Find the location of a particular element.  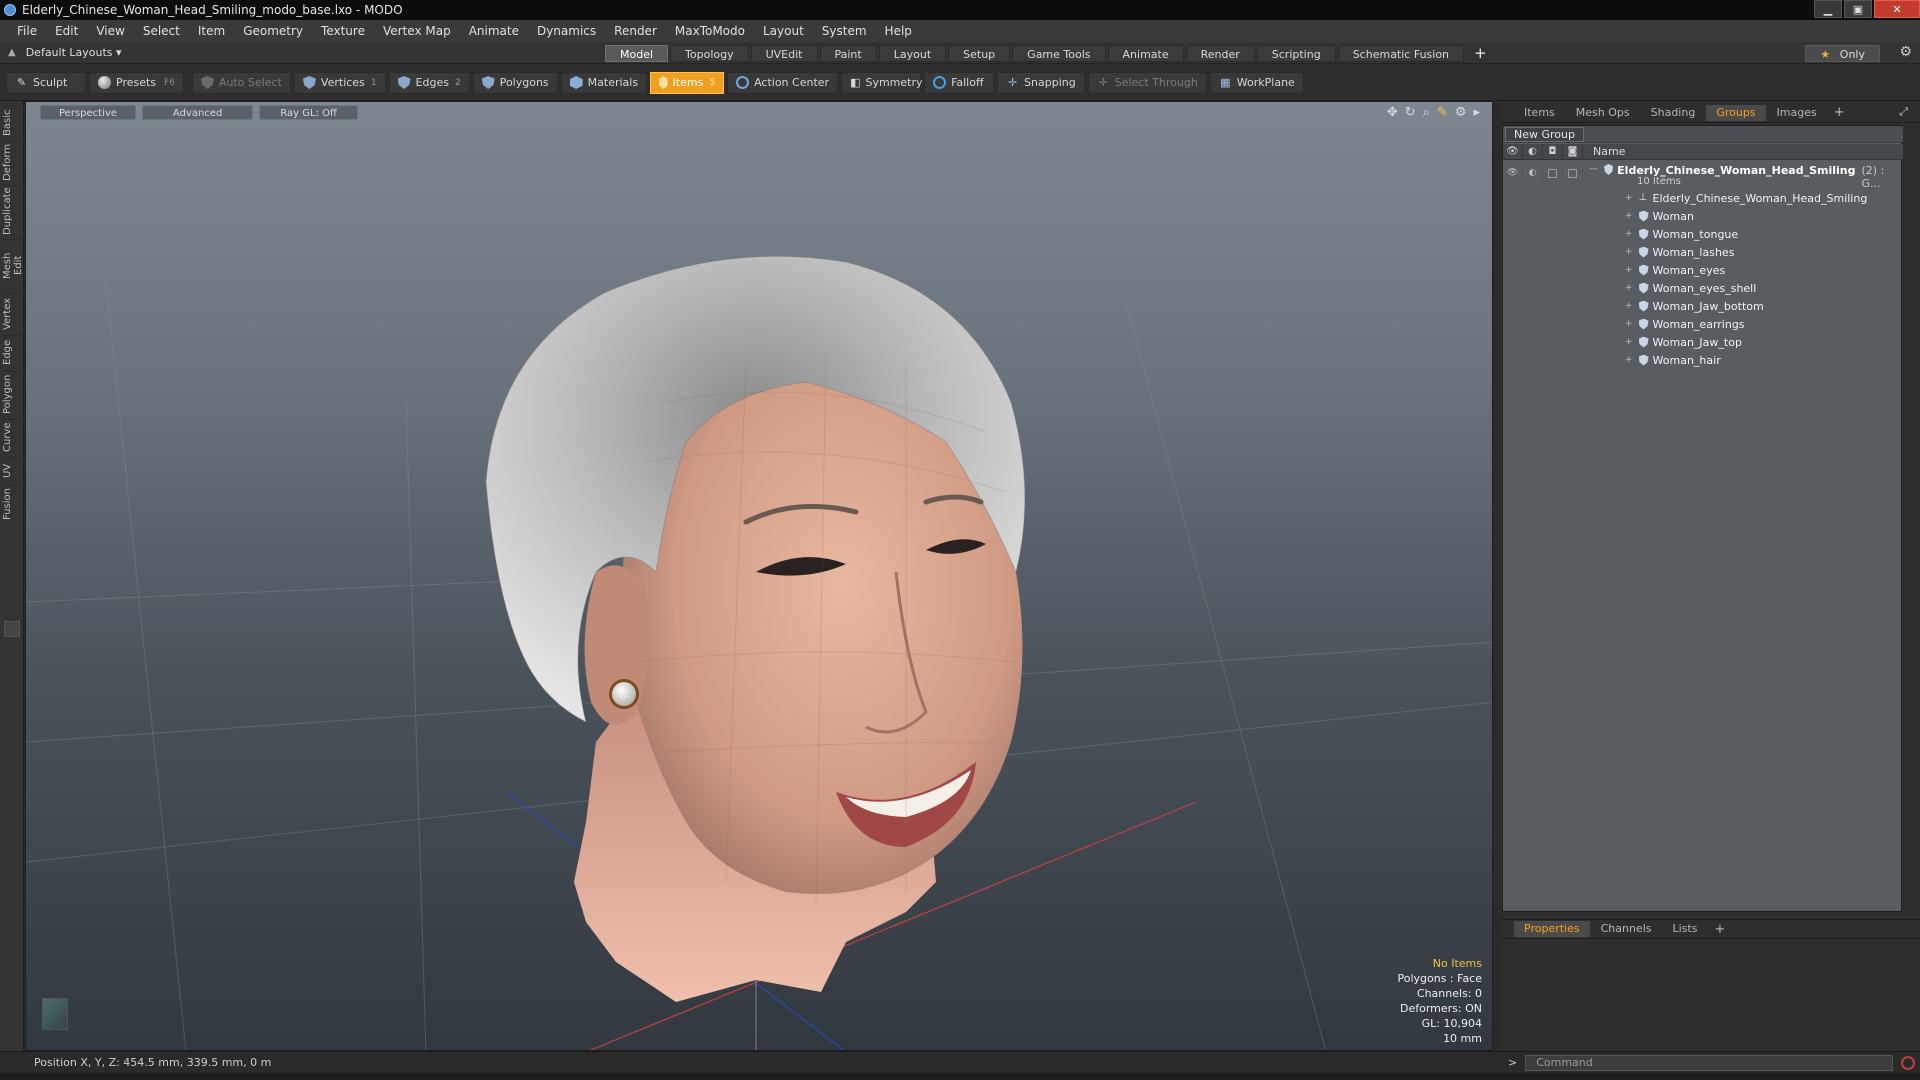

menu-system: System is located at coordinates (844, 31).